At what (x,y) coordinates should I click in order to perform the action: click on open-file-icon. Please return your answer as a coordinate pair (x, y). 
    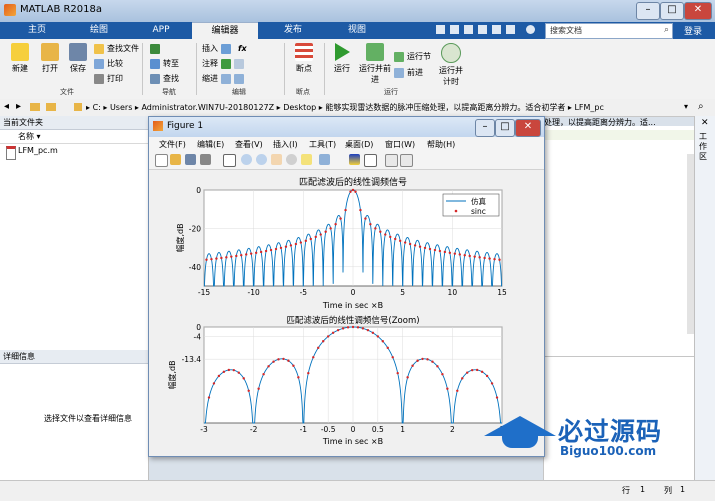
    Looking at the image, I should click on (175, 159).